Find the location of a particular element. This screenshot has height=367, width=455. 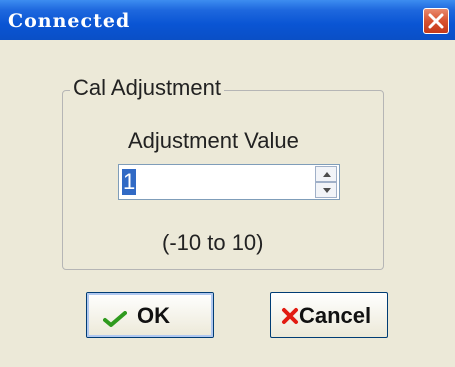

spin-up-button is located at coordinates (326, 174).